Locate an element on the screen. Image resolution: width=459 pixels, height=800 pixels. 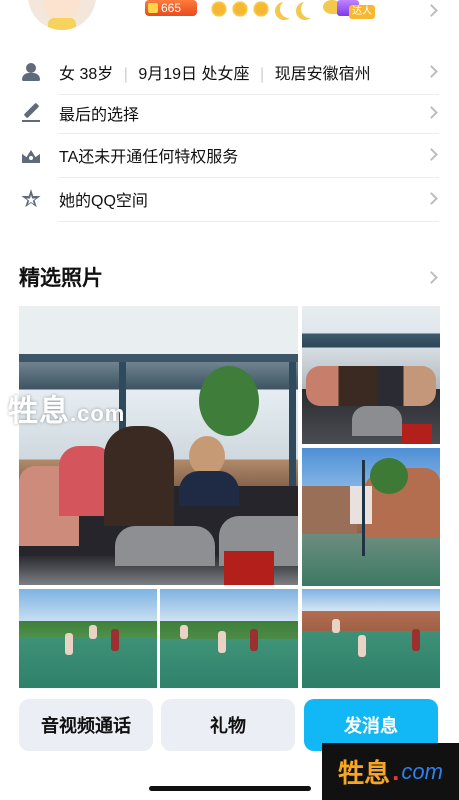
watermark: 牲息.com is located at coordinates (66, 408).